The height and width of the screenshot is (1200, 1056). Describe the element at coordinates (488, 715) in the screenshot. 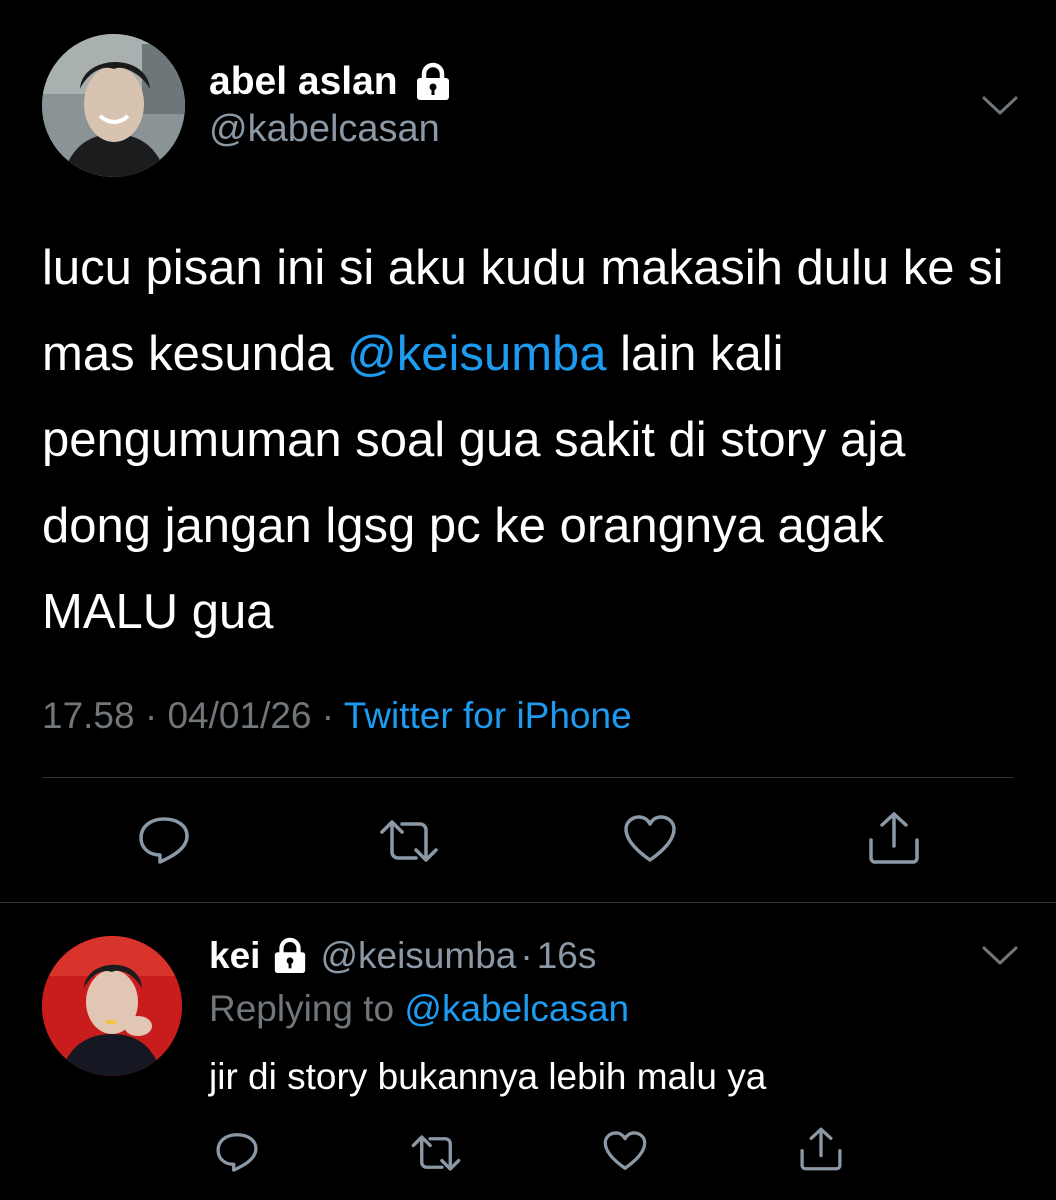

I see `tweet-source-link: Twitter for iPhone` at that location.